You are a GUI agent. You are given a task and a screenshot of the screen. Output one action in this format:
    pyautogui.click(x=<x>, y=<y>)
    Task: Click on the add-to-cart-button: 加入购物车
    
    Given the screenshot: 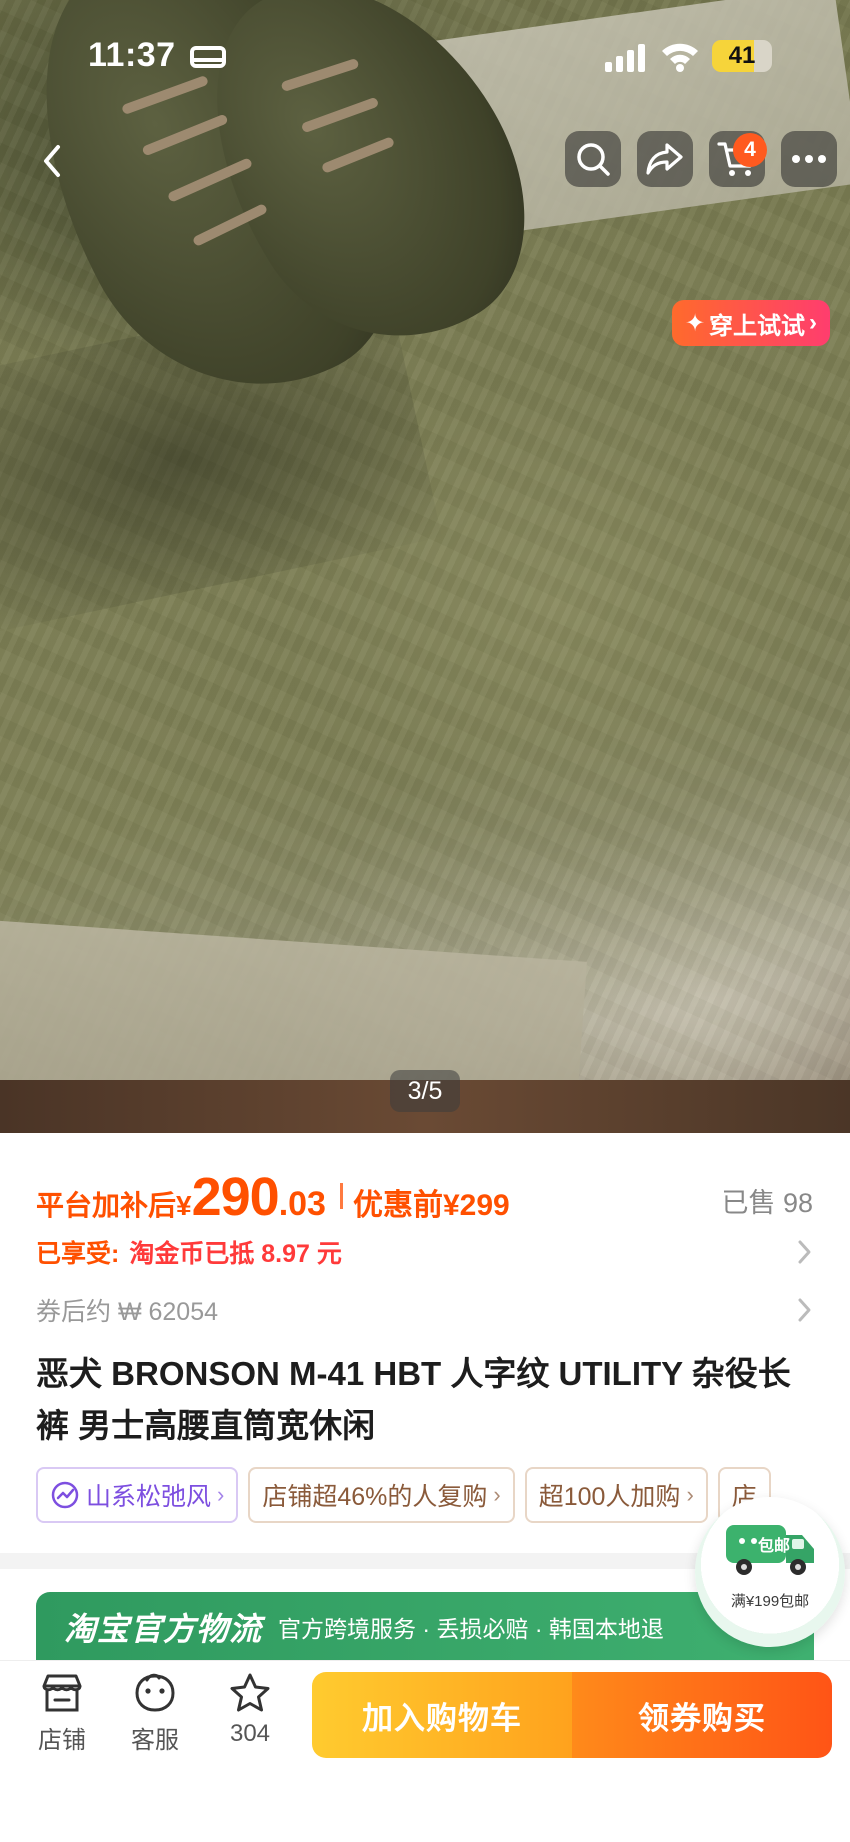 What is the action you would take?
    pyautogui.click(x=442, y=1715)
    